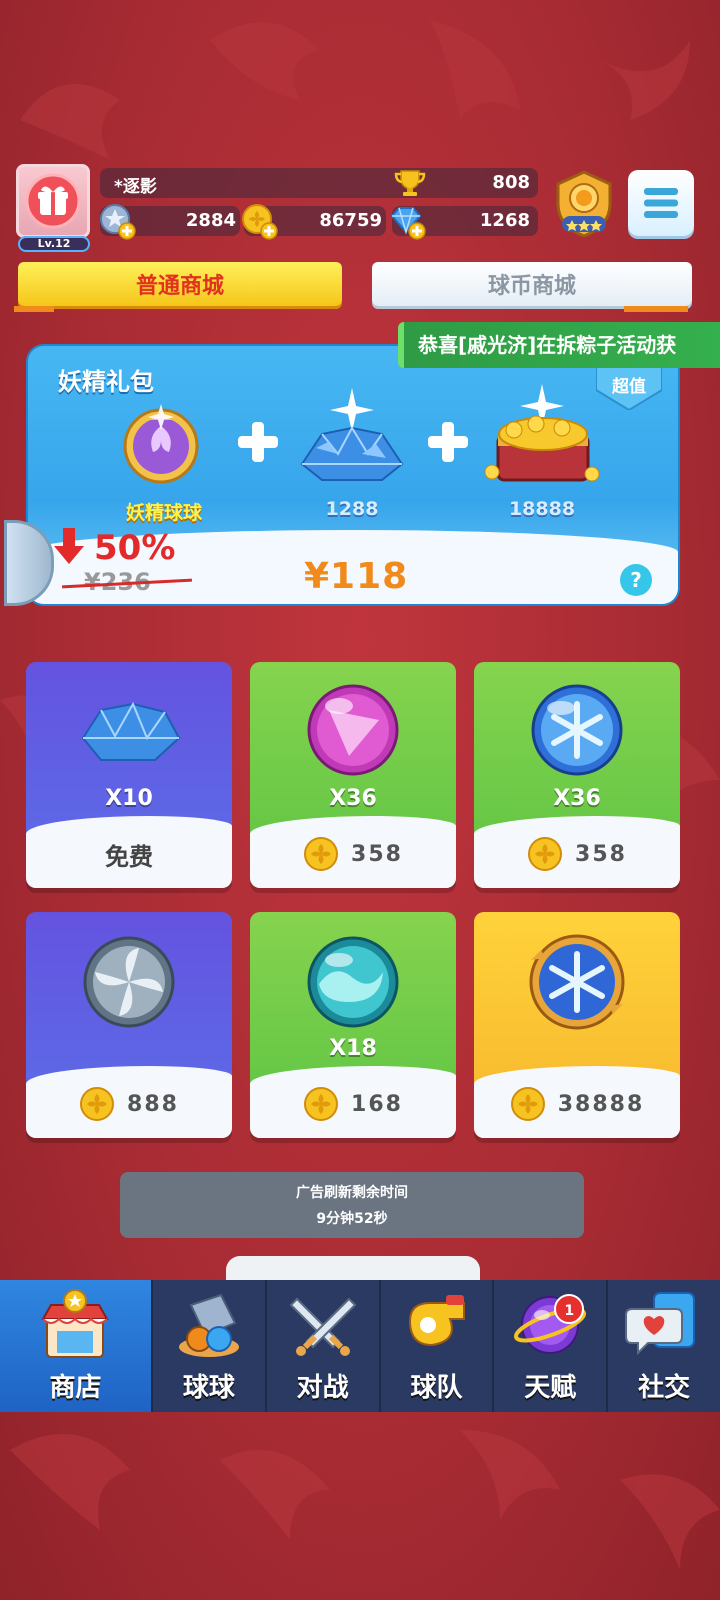 Image resolution: width=720 pixels, height=1600 pixels. I want to click on shop-item-card: X10 免费, so click(129, 775).